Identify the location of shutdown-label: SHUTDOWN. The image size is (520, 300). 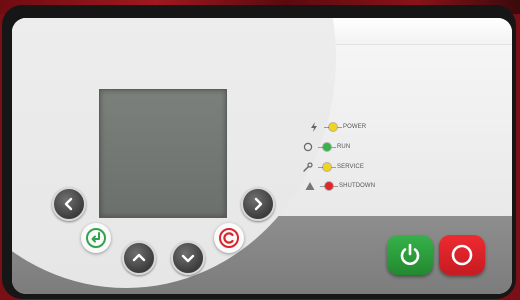
(357, 186).